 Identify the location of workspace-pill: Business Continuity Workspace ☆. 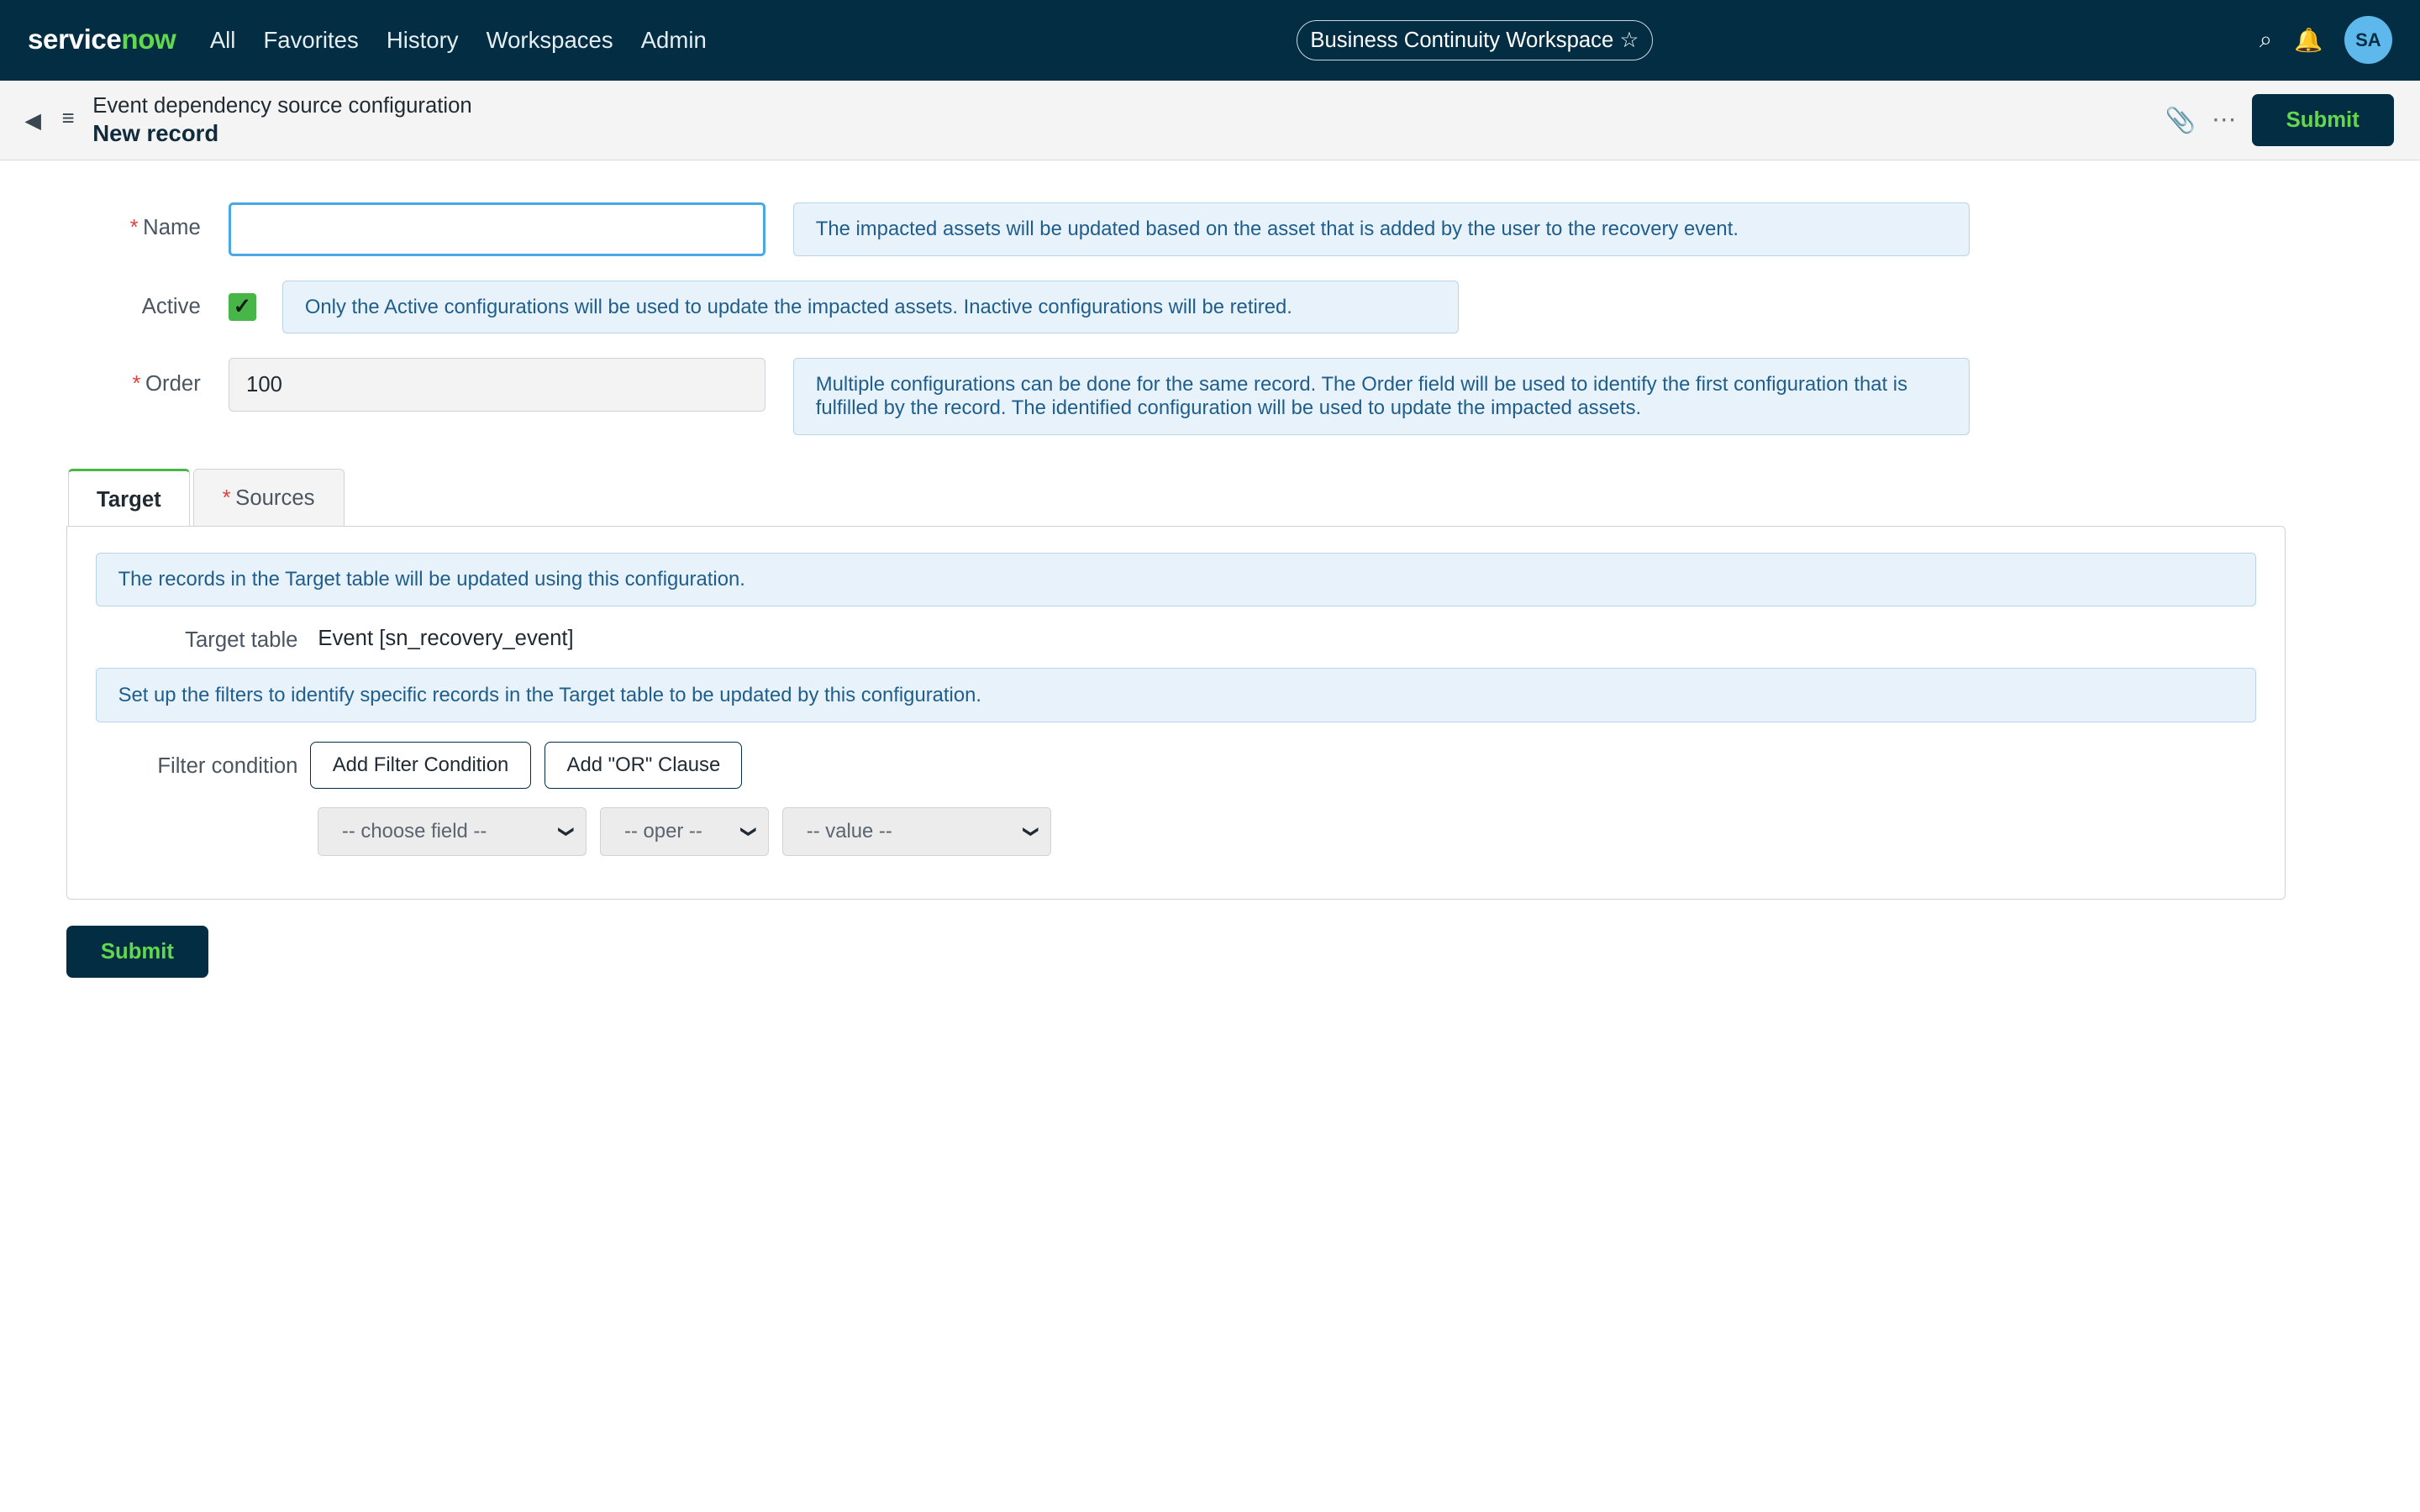
(1475, 39).